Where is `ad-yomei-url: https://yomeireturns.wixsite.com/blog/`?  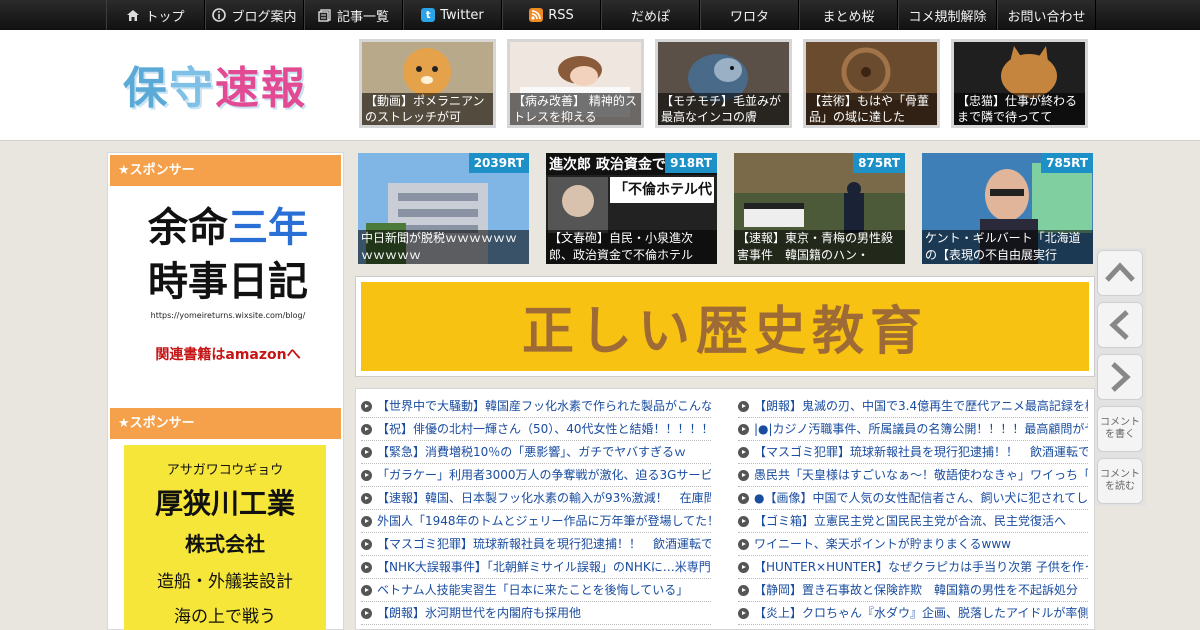 ad-yomei-url: https://yomeireturns.wixsite.com/blog/ is located at coordinates (228, 315).